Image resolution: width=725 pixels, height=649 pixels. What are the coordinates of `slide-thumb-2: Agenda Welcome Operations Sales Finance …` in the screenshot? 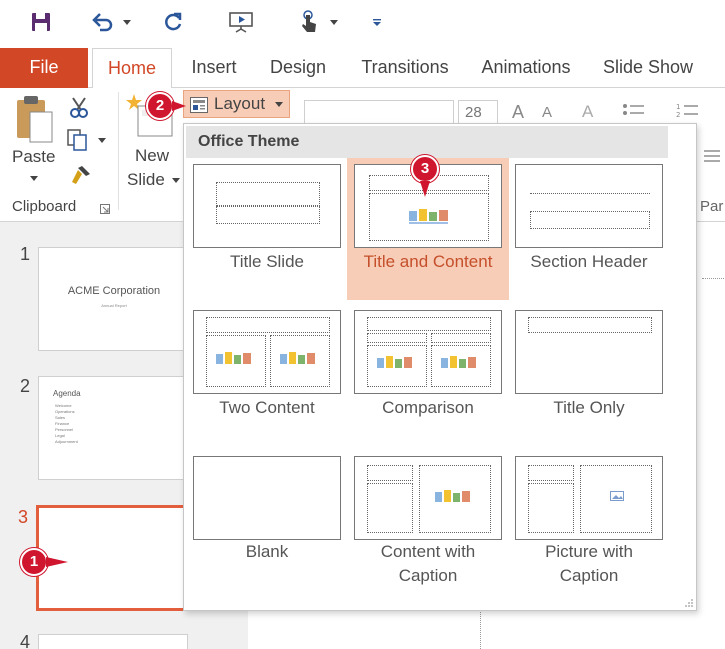 It's located at (113, 428).